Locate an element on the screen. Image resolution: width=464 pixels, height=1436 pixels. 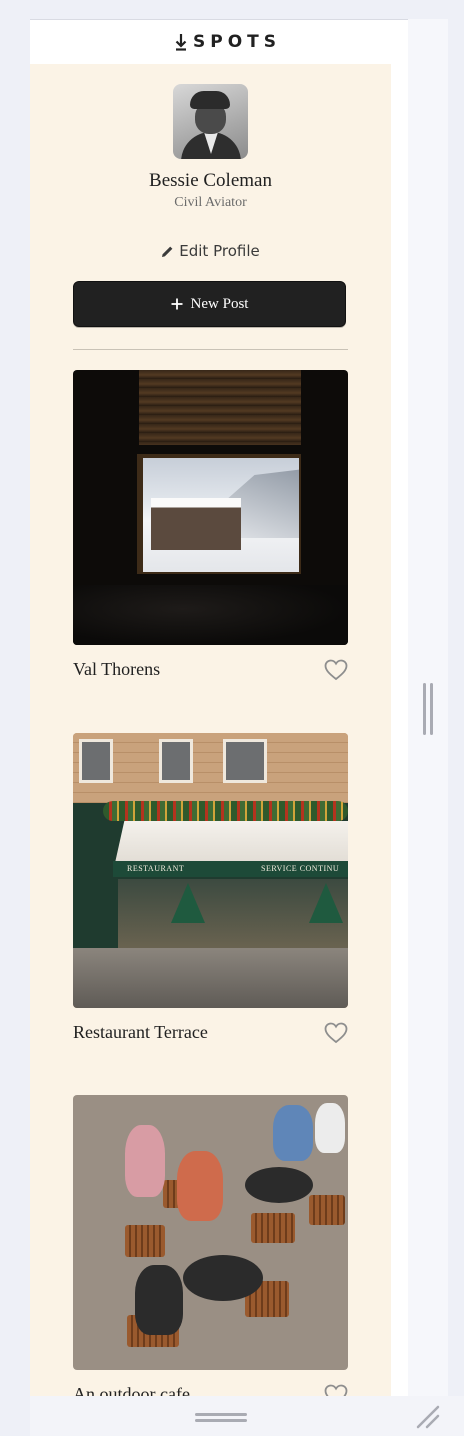
header: SPOTS is located at coordinates (219, 42).